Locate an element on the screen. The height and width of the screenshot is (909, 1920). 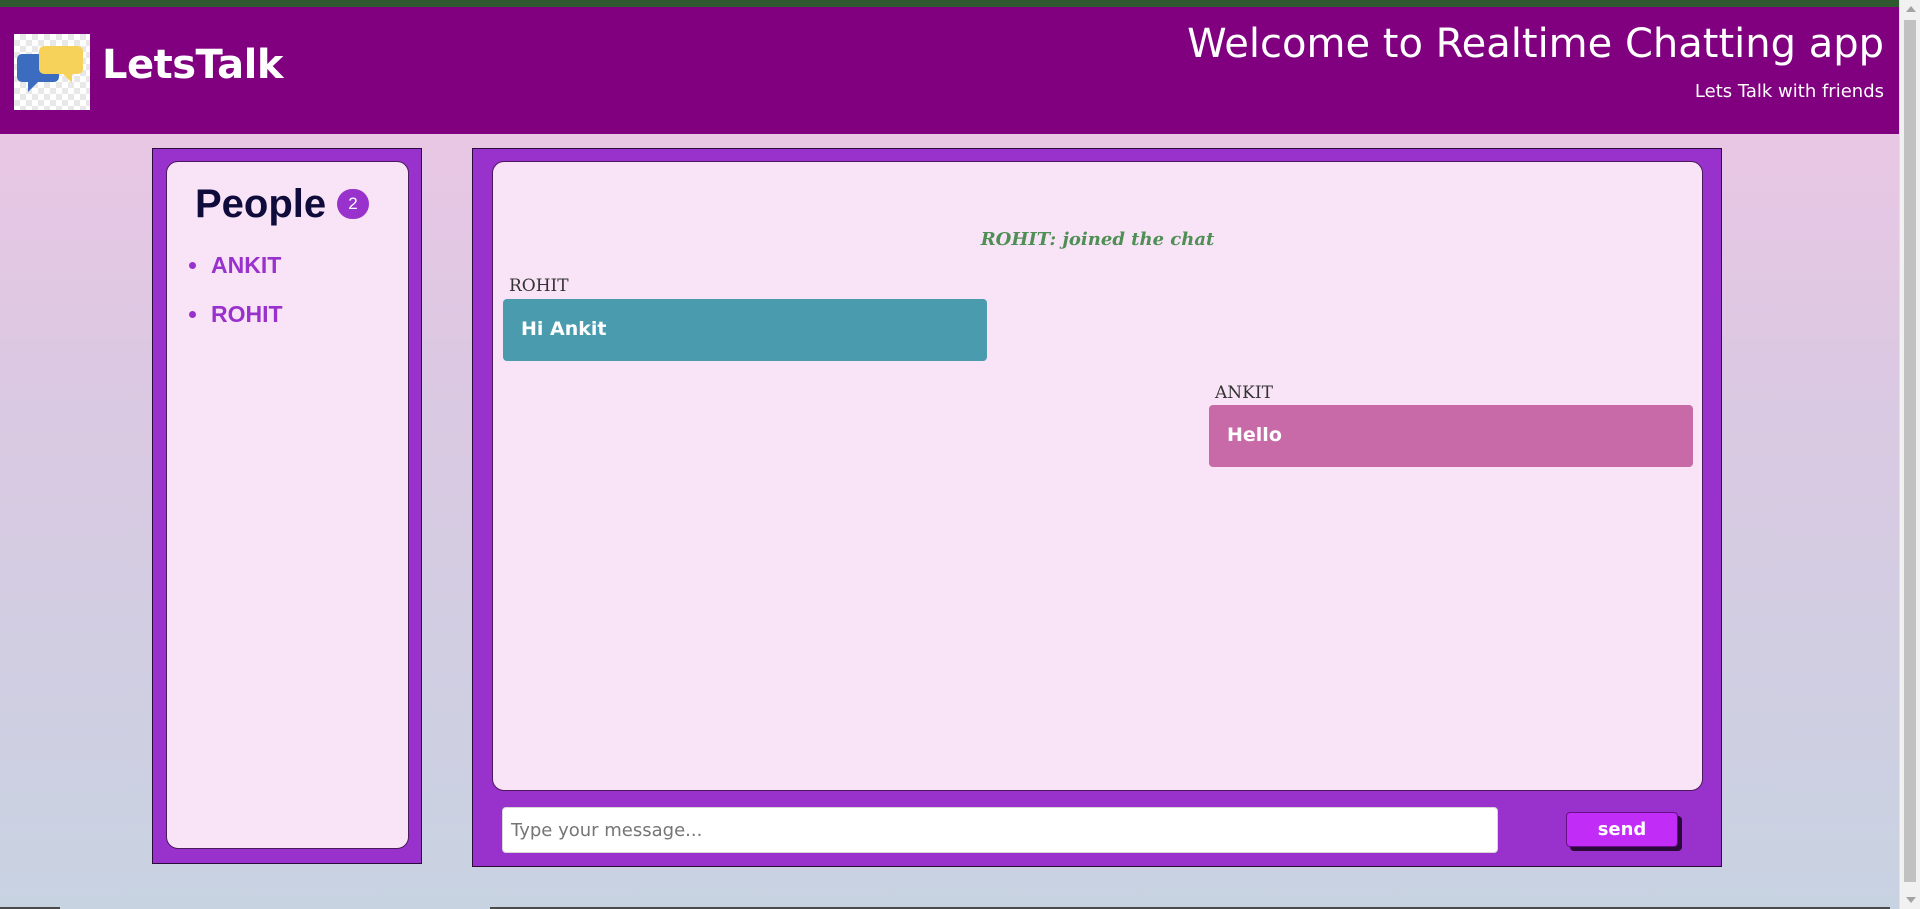
list-item: ANKIT is located at coordinates (235, 276).